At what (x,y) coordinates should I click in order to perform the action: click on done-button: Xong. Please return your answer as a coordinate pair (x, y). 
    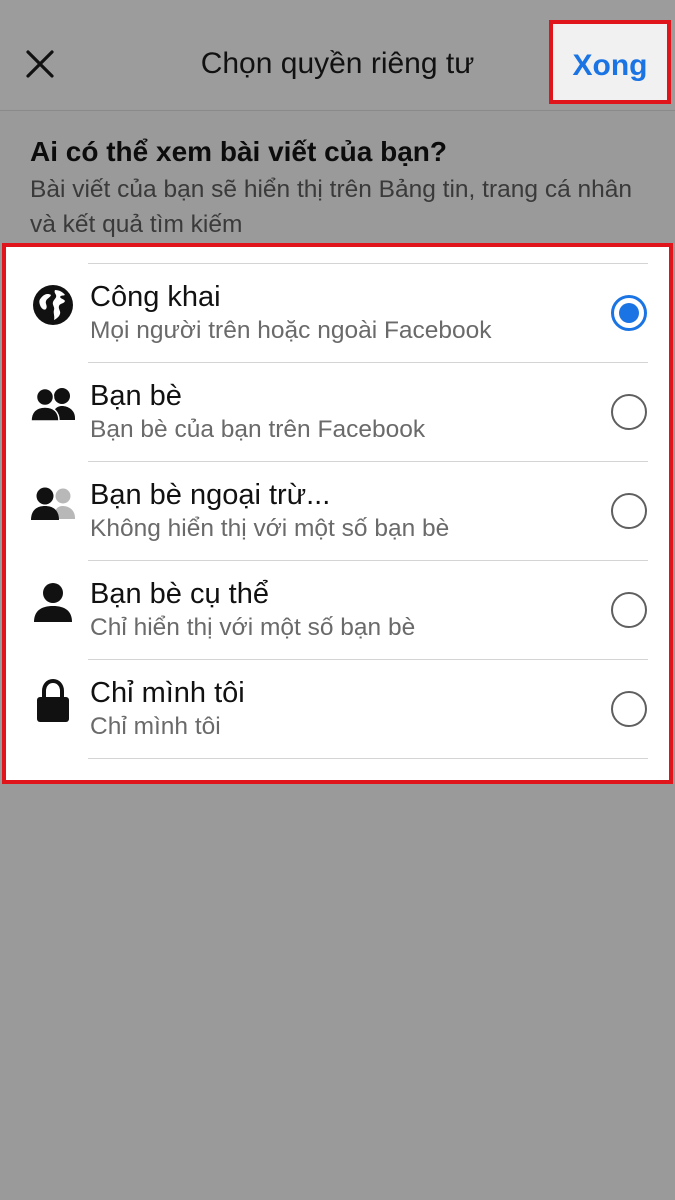
    Looking at the image, I should click on (610, 62).